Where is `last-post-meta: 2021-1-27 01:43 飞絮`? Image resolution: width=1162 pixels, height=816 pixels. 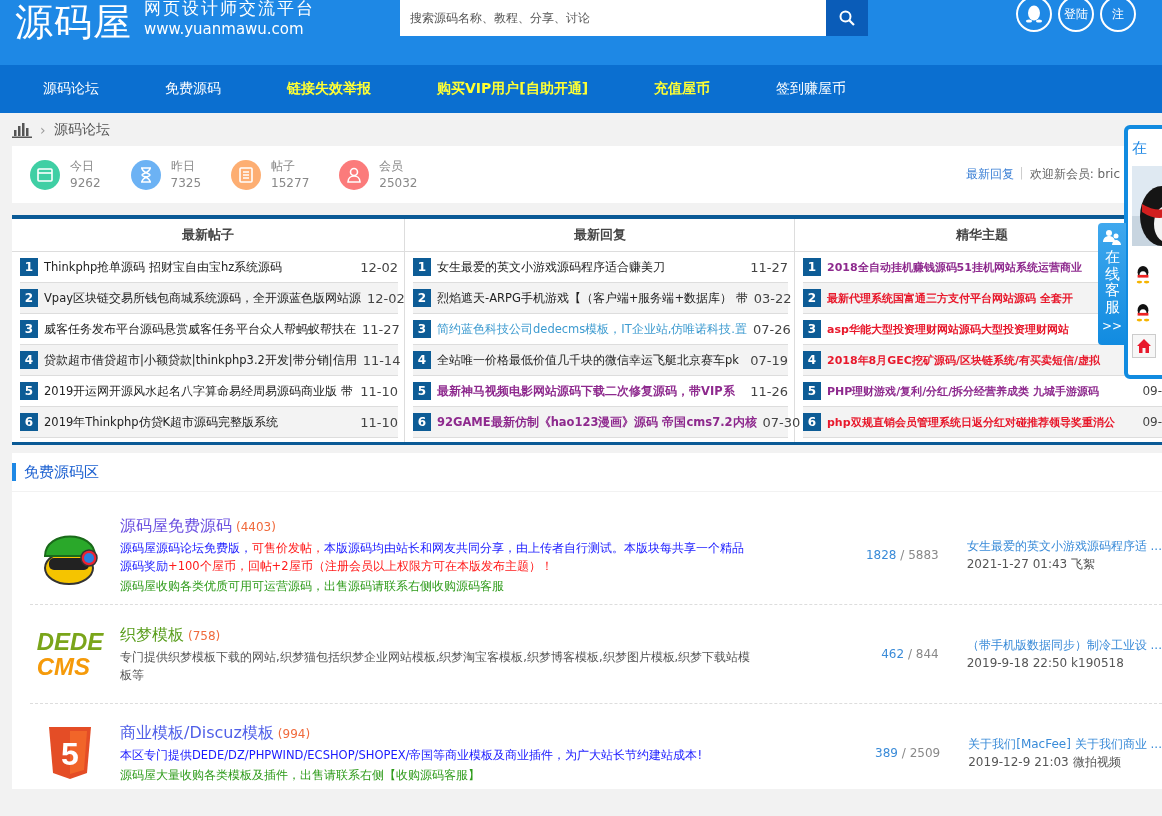 last-post-meta: 2021-1-27 01:43 飞絮 is located at coordinates (1031, 564).